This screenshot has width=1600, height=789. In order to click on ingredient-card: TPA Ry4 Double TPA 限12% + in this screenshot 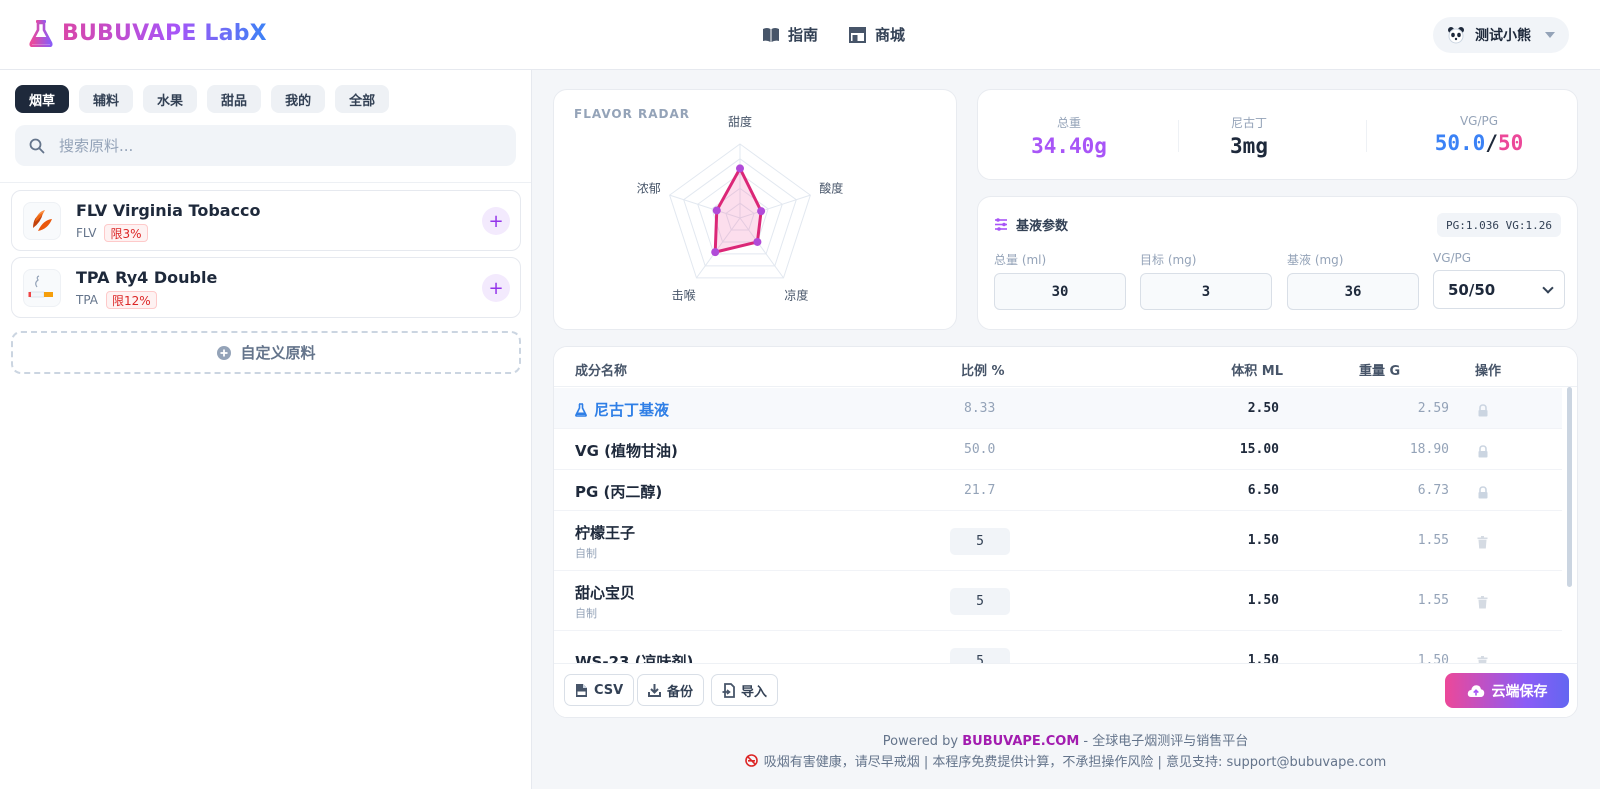, I will do `click(266, 287)`.